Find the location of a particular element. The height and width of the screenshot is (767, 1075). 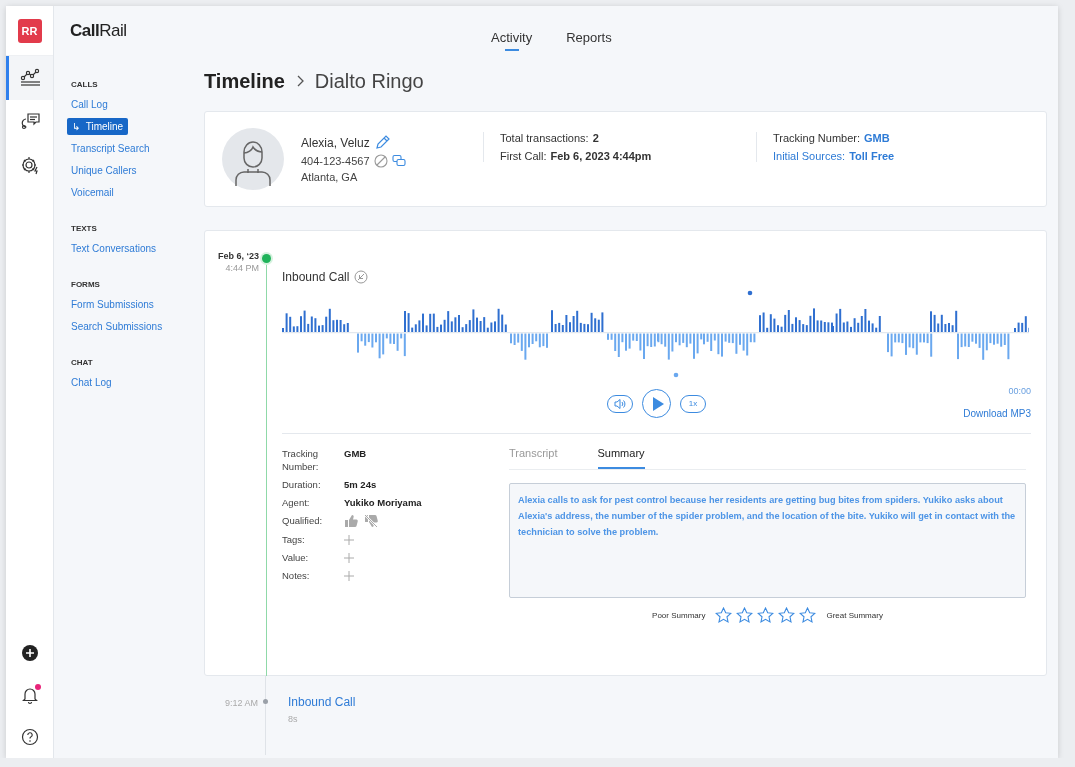

nav-link: Call Log is located at coordinates (89, 104).